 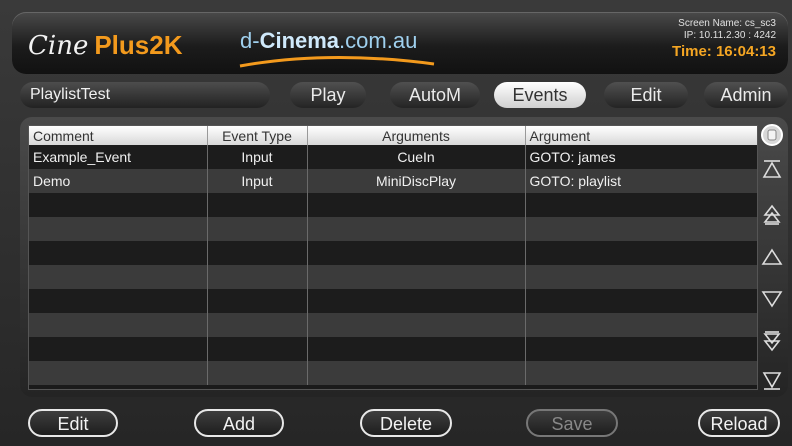 I want to click on table-row: Example_Event Input CueIn GOTO: james, so click(x=393, y=157).